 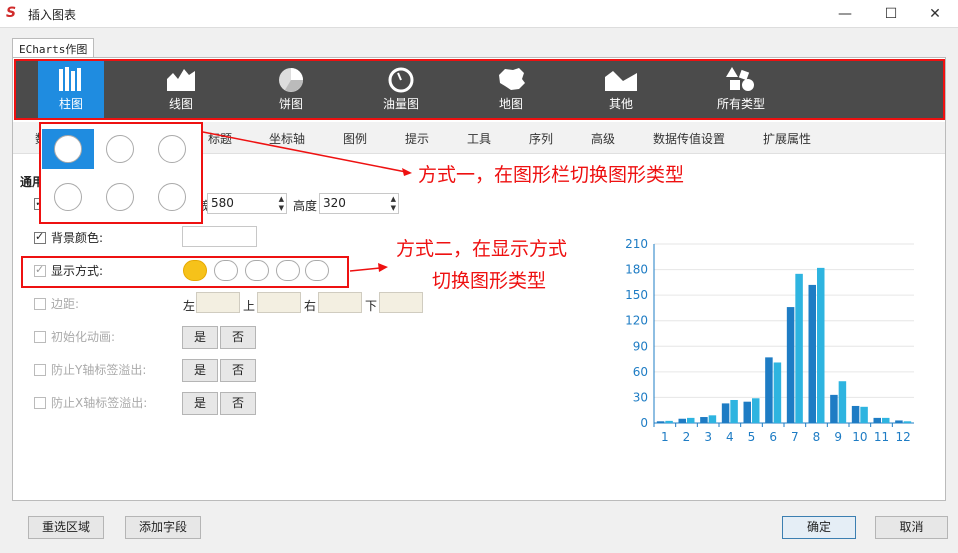 I want to click on y-tick-label: 60, so click(x=640, y=372).